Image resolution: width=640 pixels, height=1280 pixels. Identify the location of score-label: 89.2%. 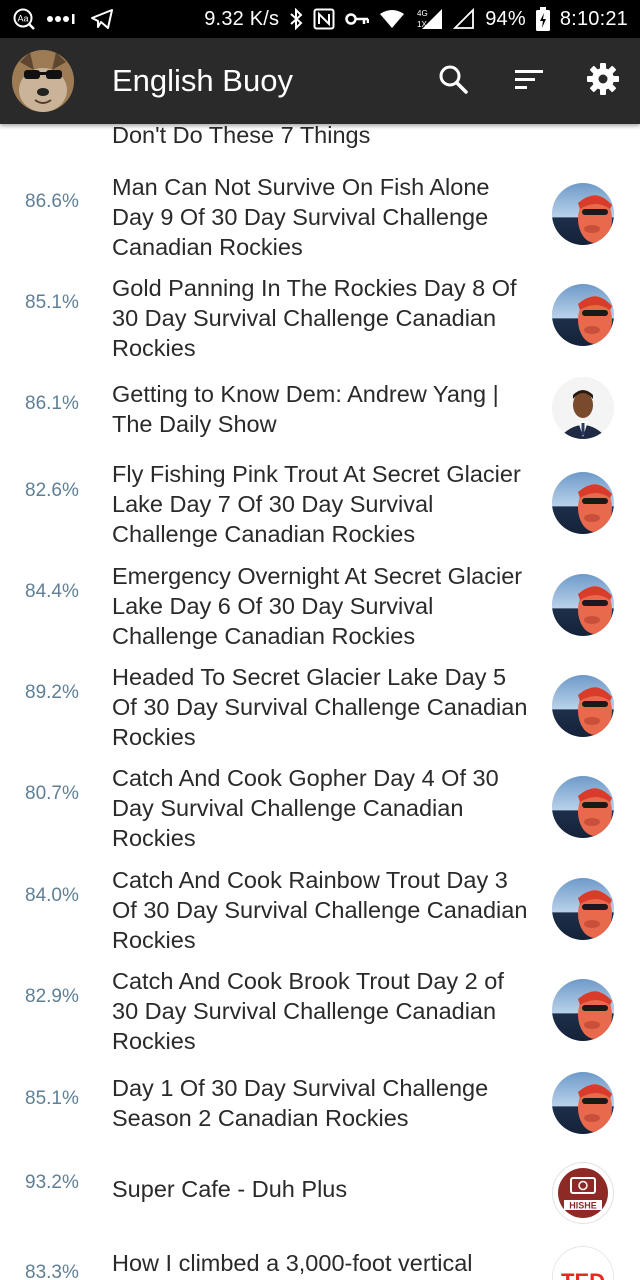
(52, 692).